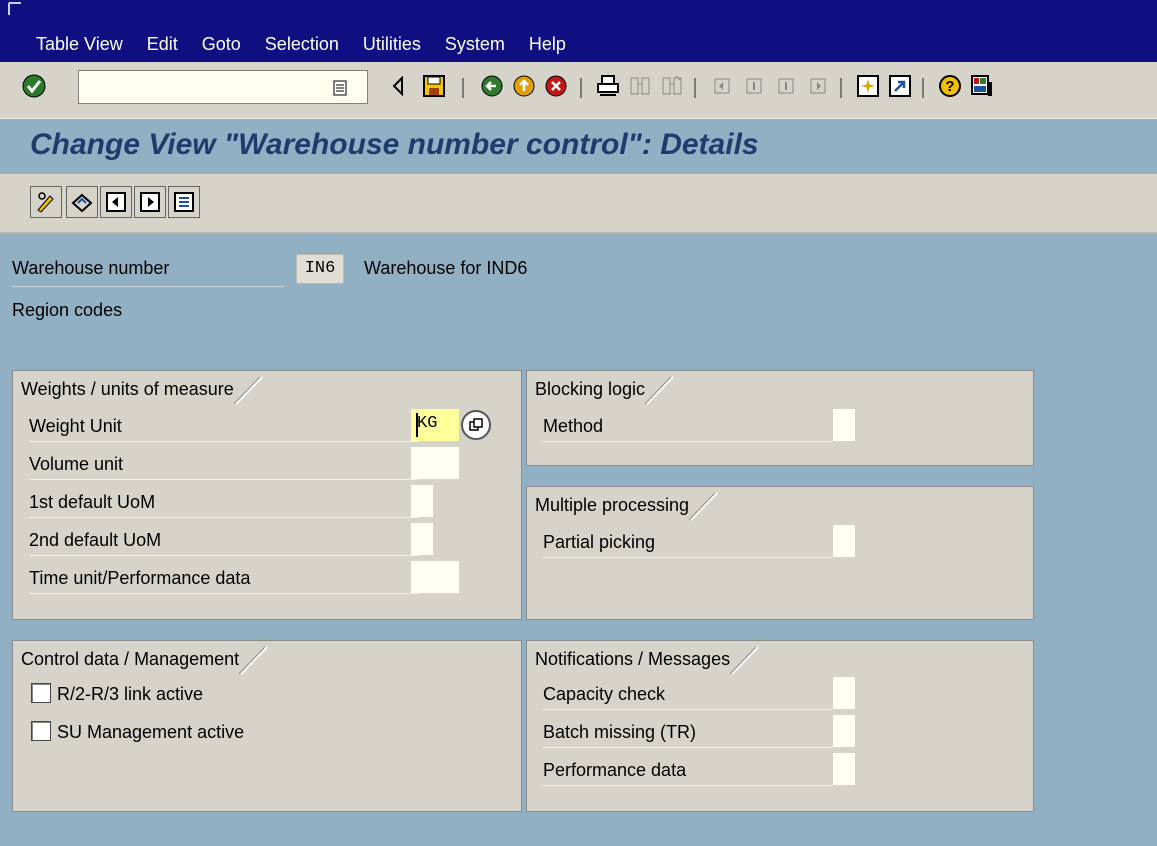 The image size is (1157, 846). Describe the element at coordinates (41, 731) in the screenshot. I see `su-management-checkbox` at that location.